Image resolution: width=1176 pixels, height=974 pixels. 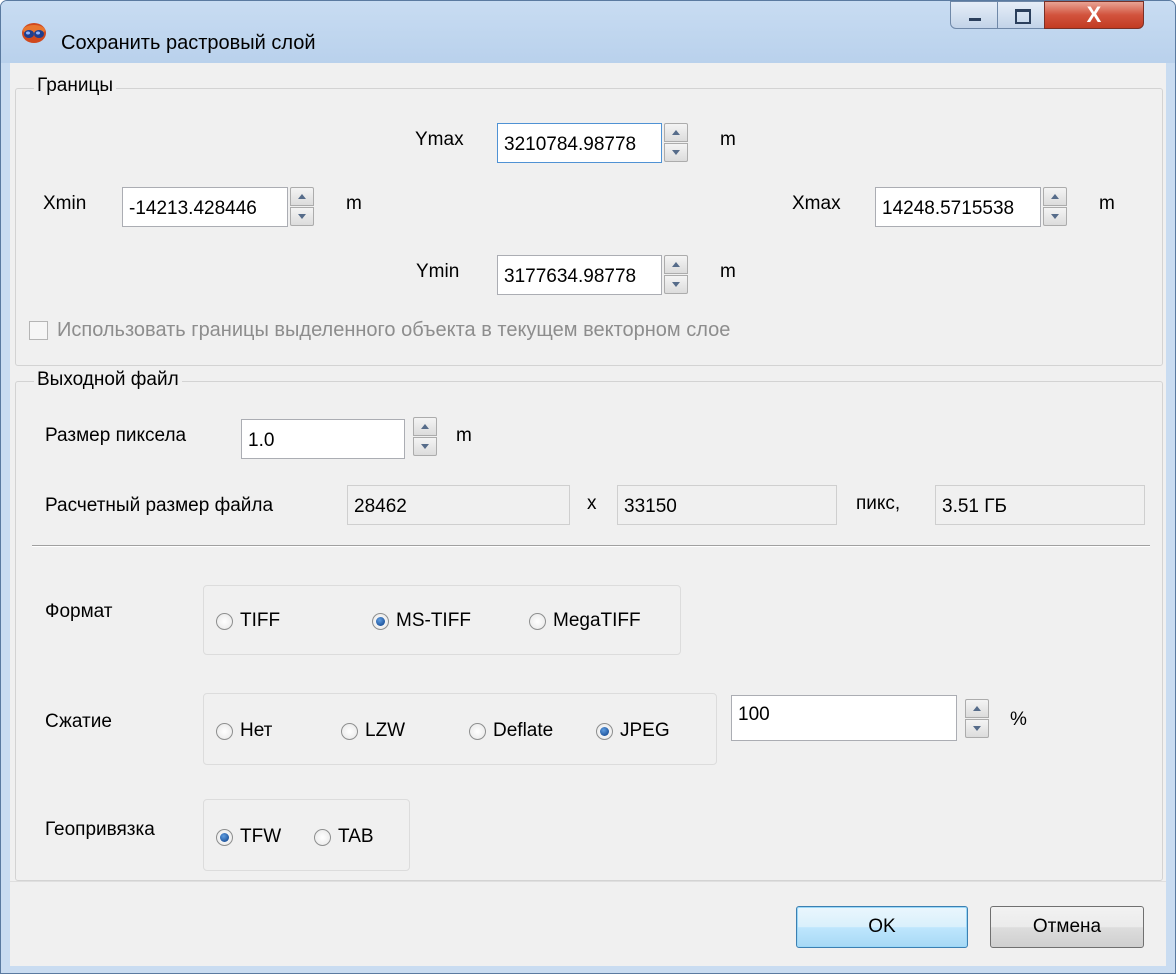 I want to click on radio-label: Deflate, so click(x=523, y=730).